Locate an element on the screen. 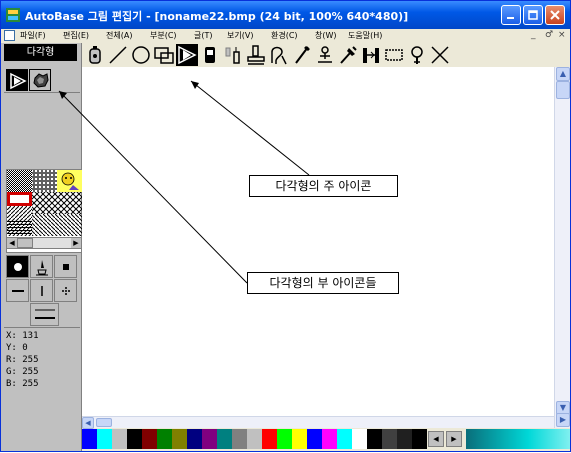  mdi-close-button: × is located at coordinates (562, 35).